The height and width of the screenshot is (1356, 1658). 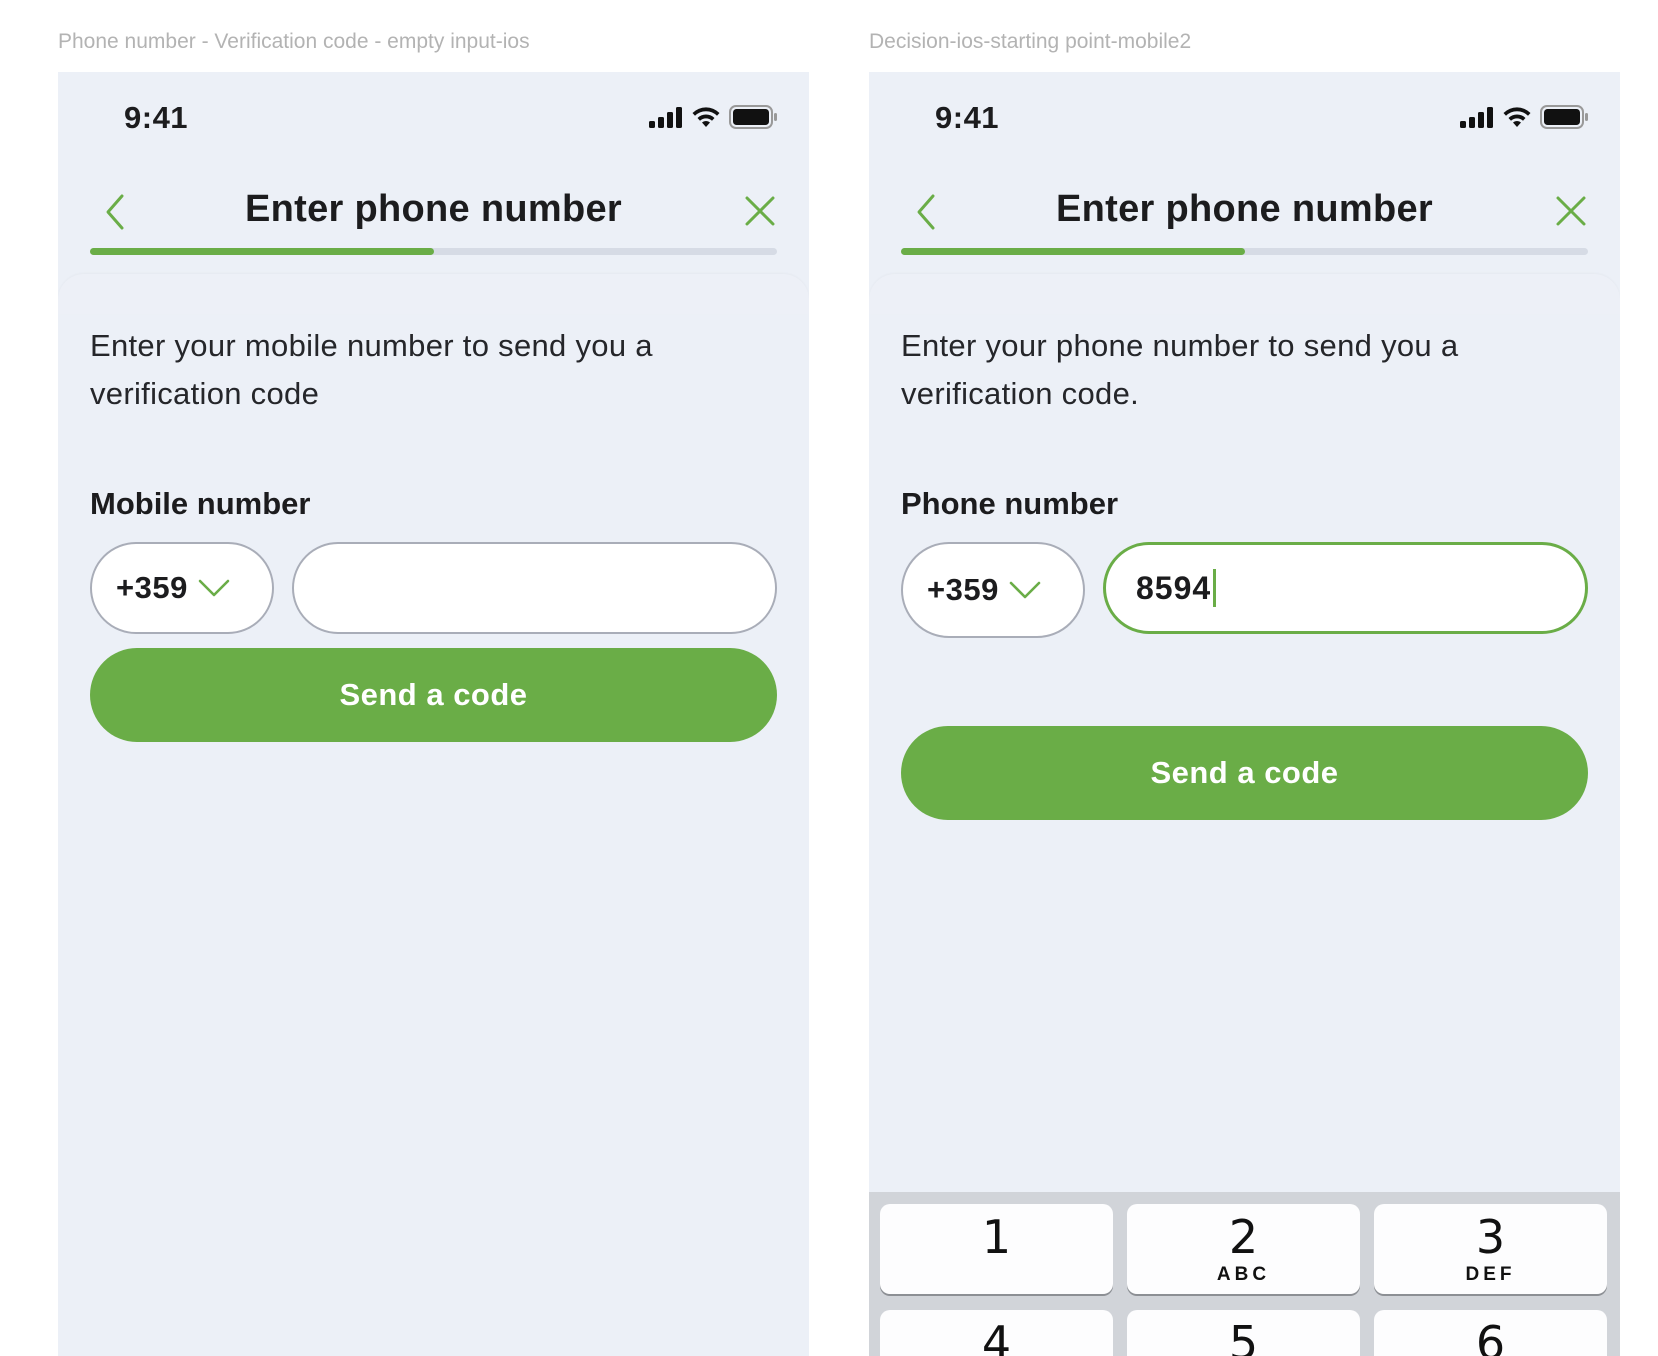 I want to click on phone-number-value: 8594, so click(x=1174, y=587).